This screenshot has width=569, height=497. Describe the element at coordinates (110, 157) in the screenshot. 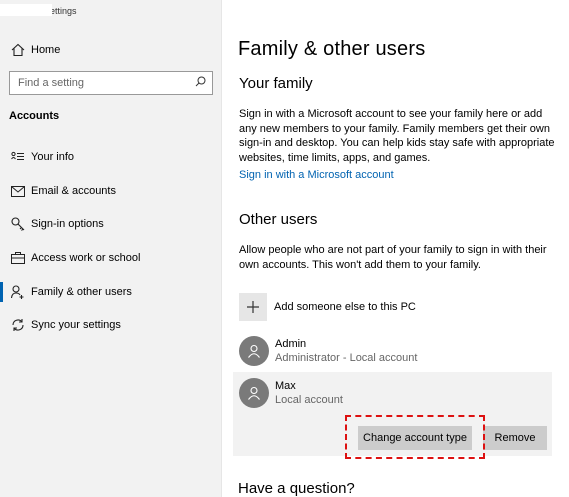

I see `sidebar-item-your-info: Your info` at that location.